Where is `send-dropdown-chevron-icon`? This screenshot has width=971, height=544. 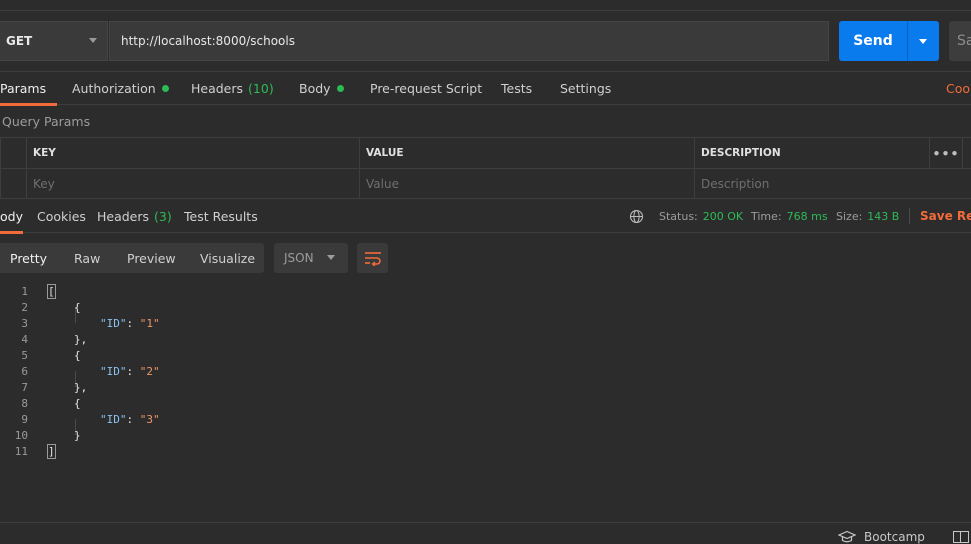
send-dropdown-chevron-icon is located at coordinates (923, 41).